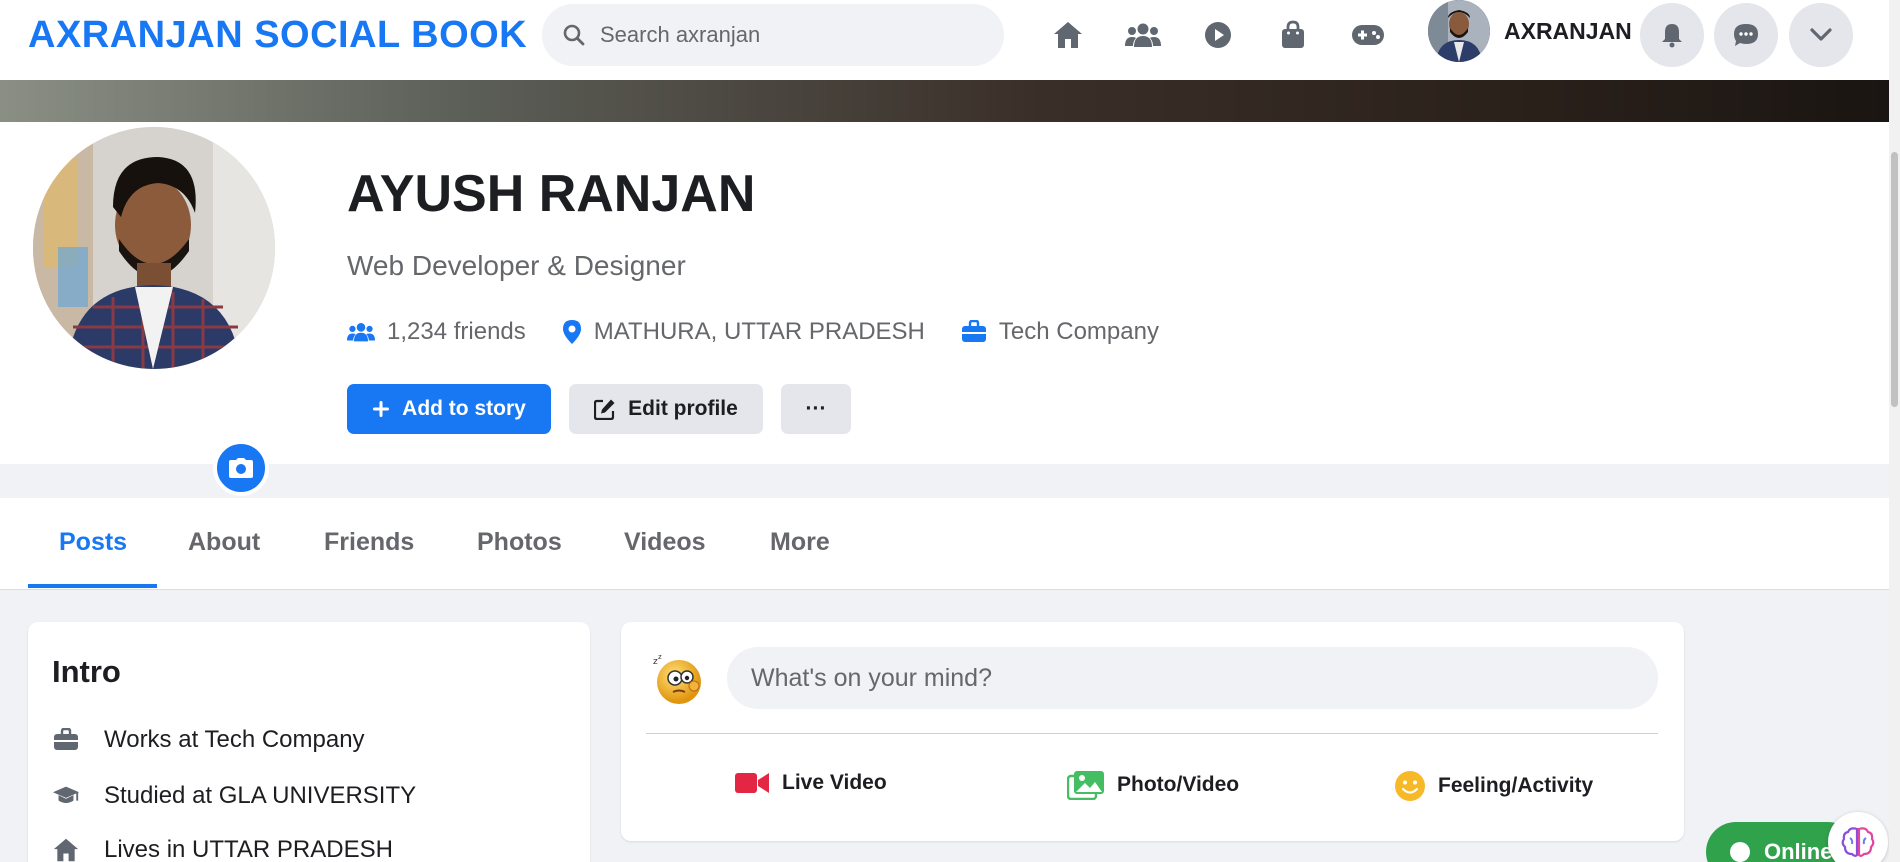  I want to click on bell-icon, so click(1672, 36).